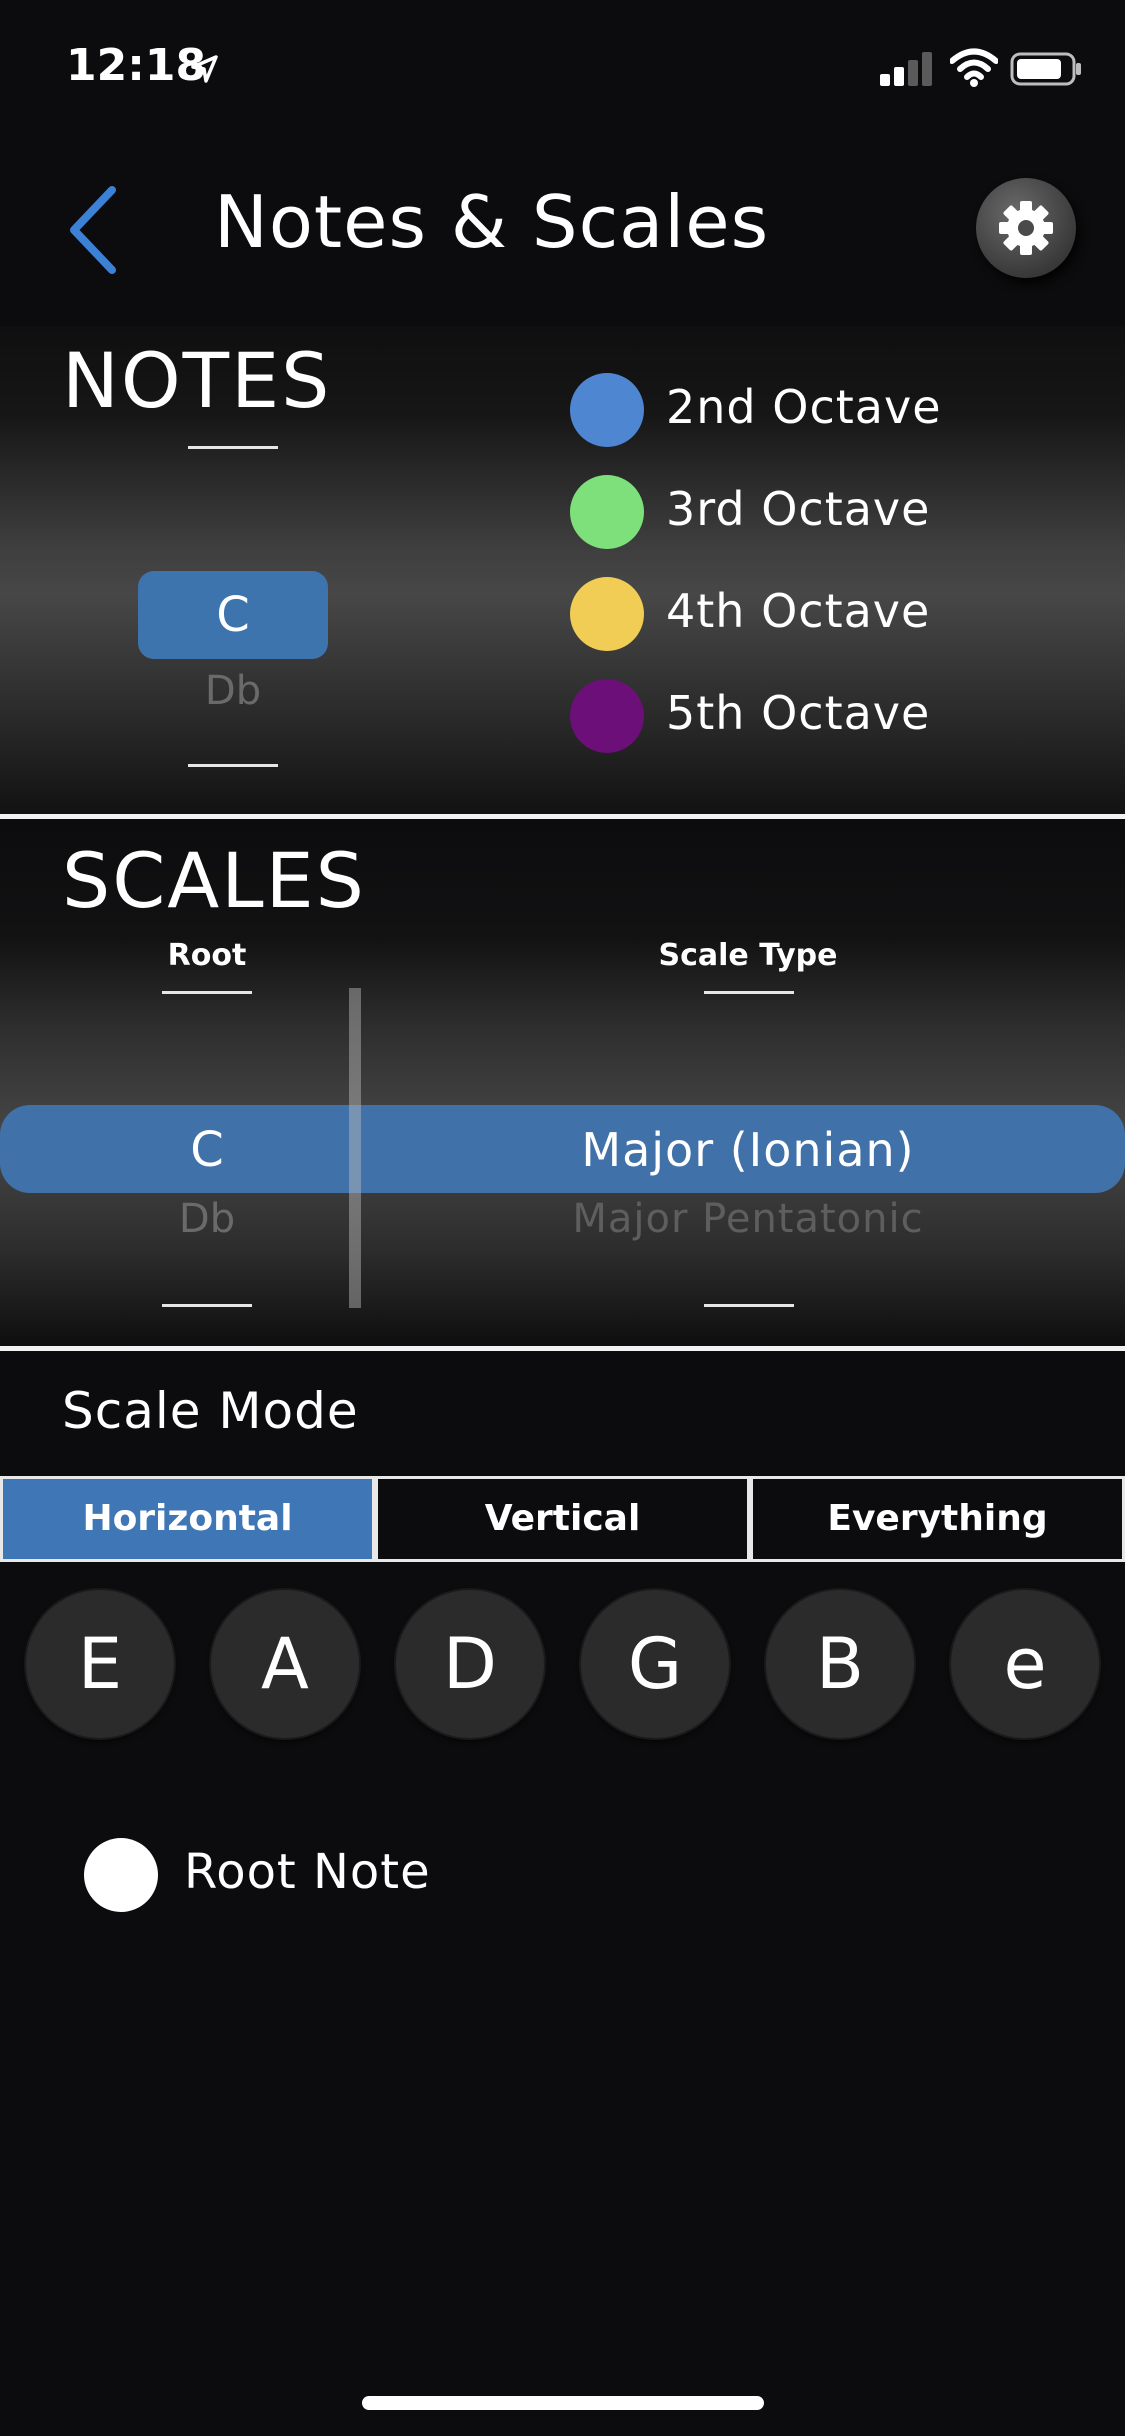  What do you see at coordinates (906, 69) in the screenshot?
I see `cellular-signal-icon` at bounding box center [906, 69].